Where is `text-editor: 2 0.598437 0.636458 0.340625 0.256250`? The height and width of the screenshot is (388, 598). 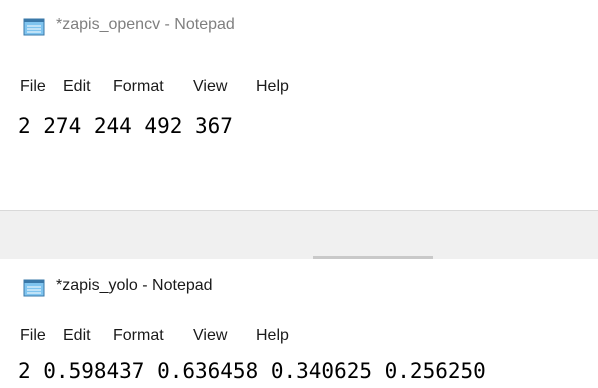 text-editor: 2 0.598437 0.636458 0.340625 0.256250 is located at coordinates (299, 372).